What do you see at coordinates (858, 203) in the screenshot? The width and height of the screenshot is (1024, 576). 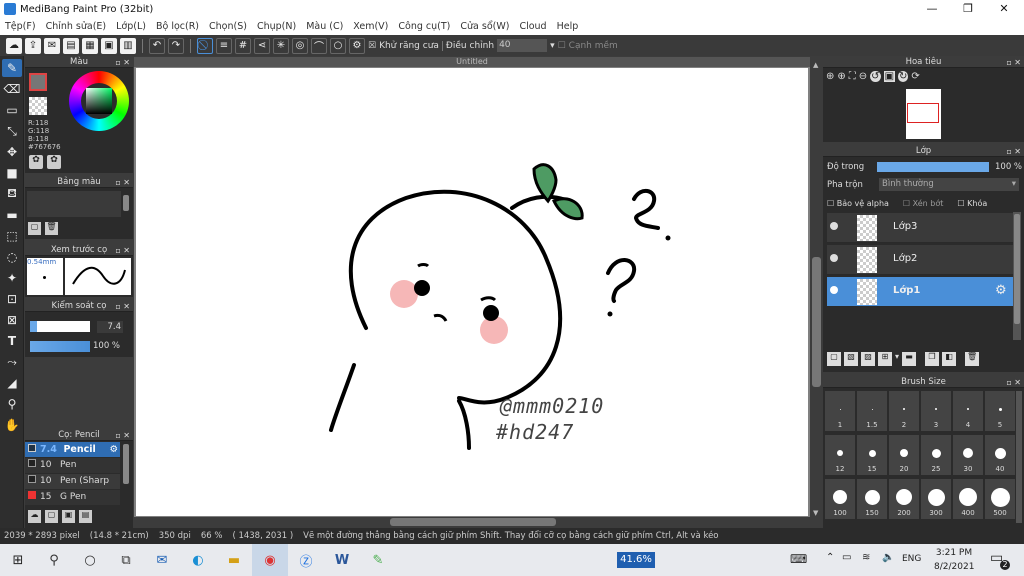 I see `protect-alpha-checkbox: ☐ Bảo vệ alpha` at bounding box center [858, 203].